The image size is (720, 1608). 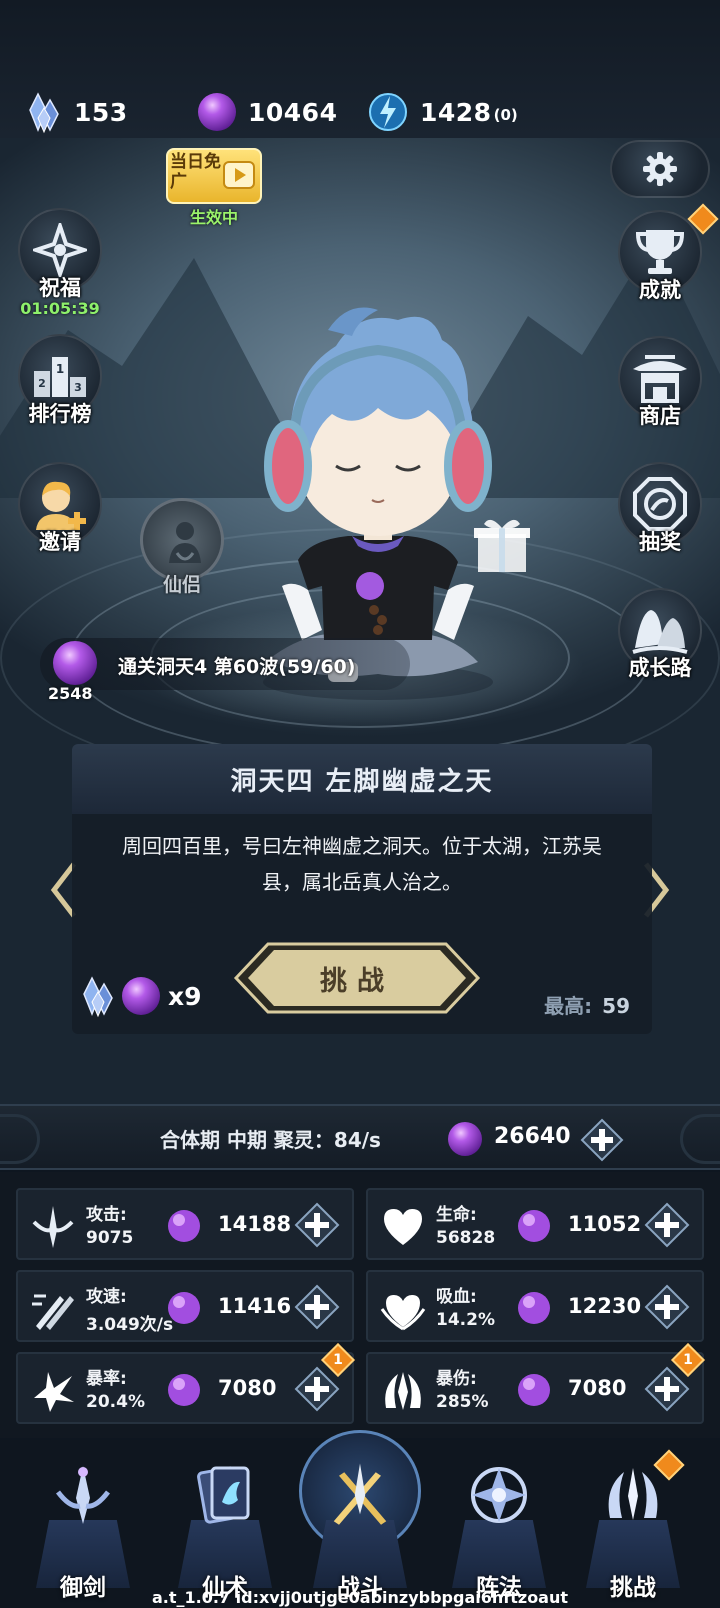 I want to click on nav-spells: 仙术, so click(x=225, y=1528).